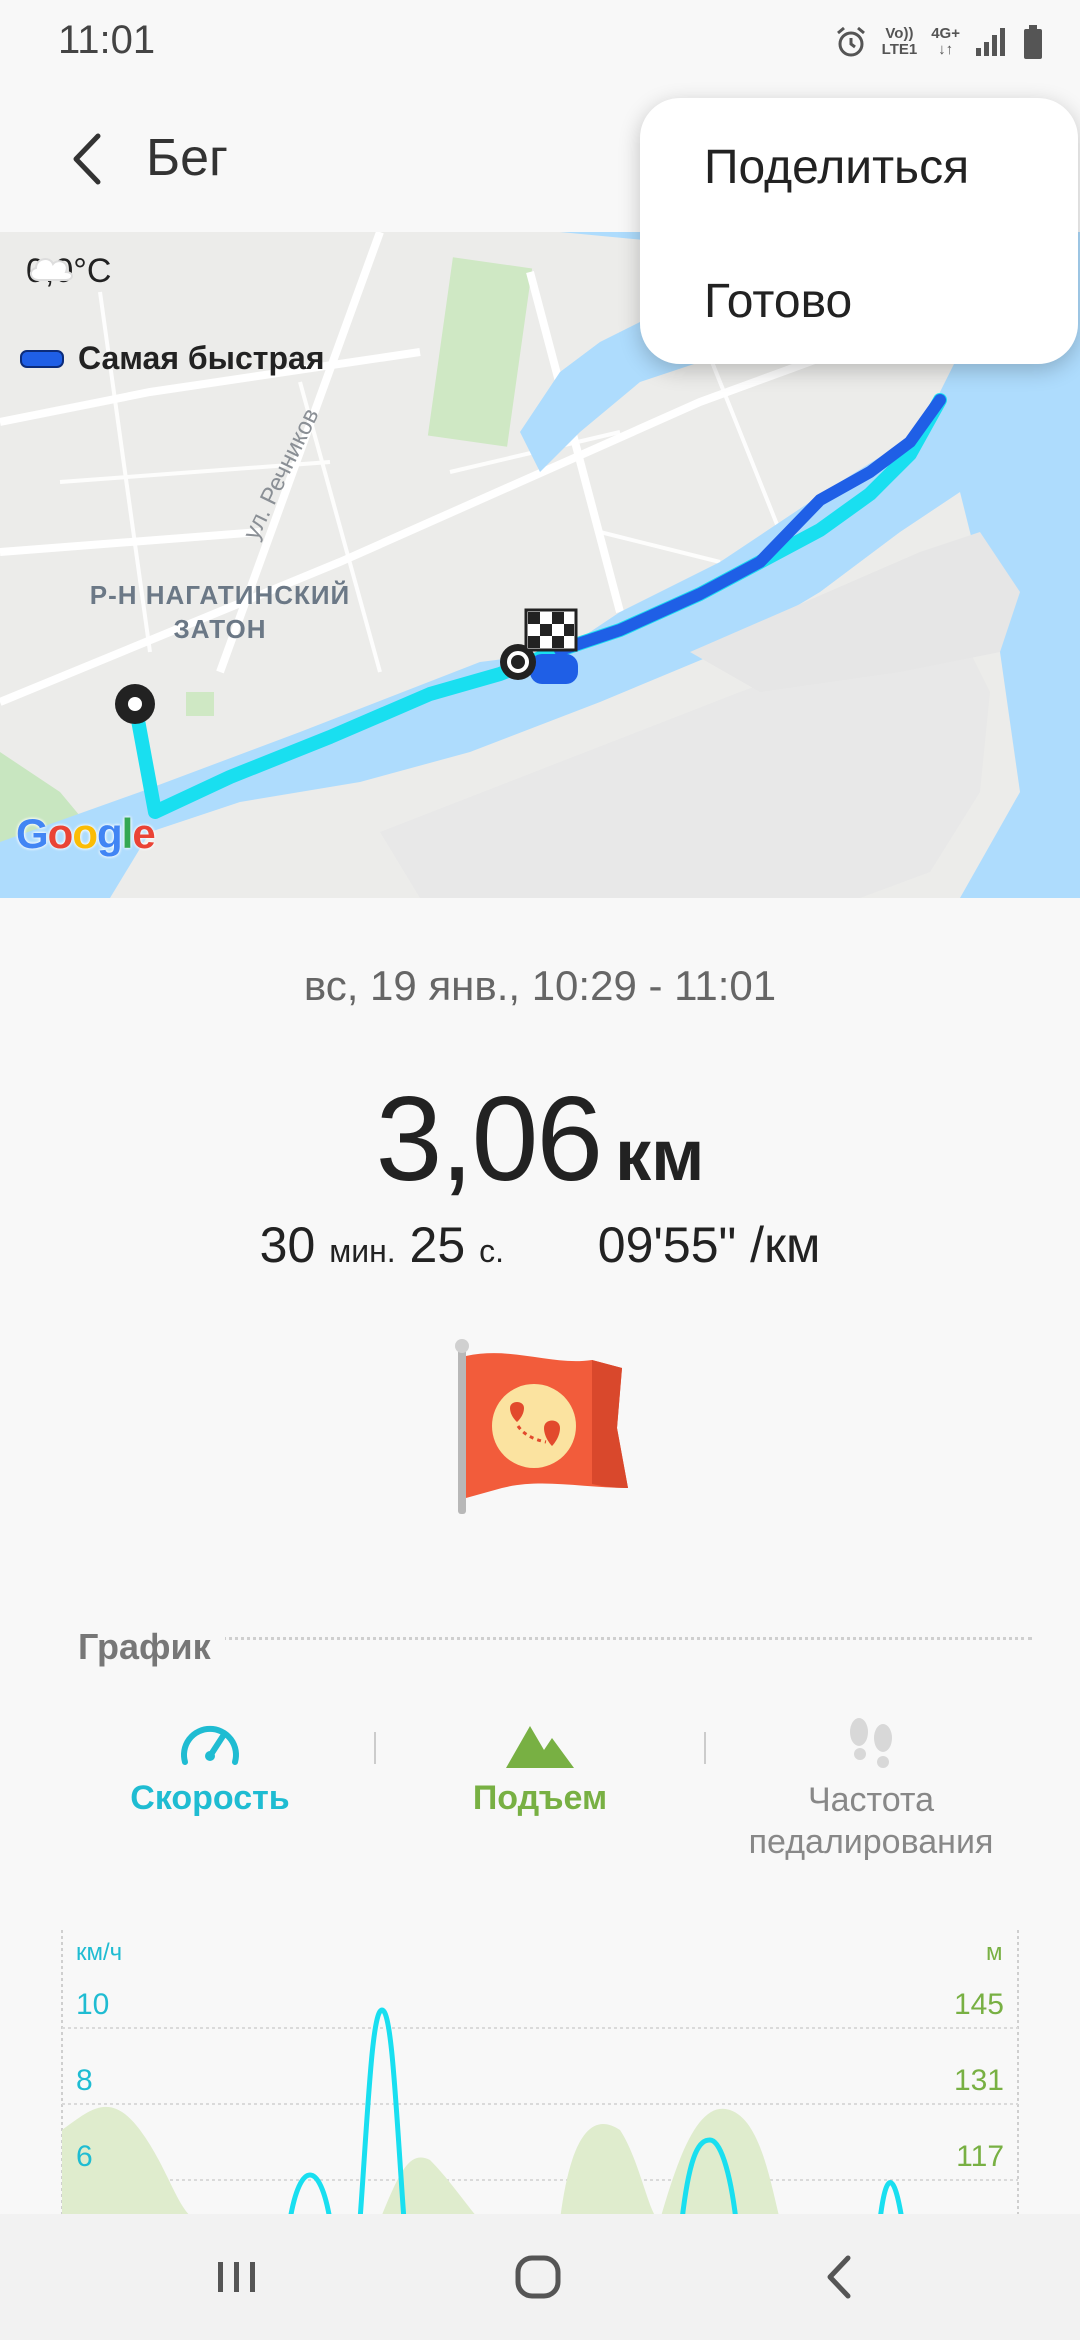 This screenshot has height=2340, width=1080. I want to click on workout-metrics: 30 мин. 25 с. 09'55" /км, so click(540, 1245).